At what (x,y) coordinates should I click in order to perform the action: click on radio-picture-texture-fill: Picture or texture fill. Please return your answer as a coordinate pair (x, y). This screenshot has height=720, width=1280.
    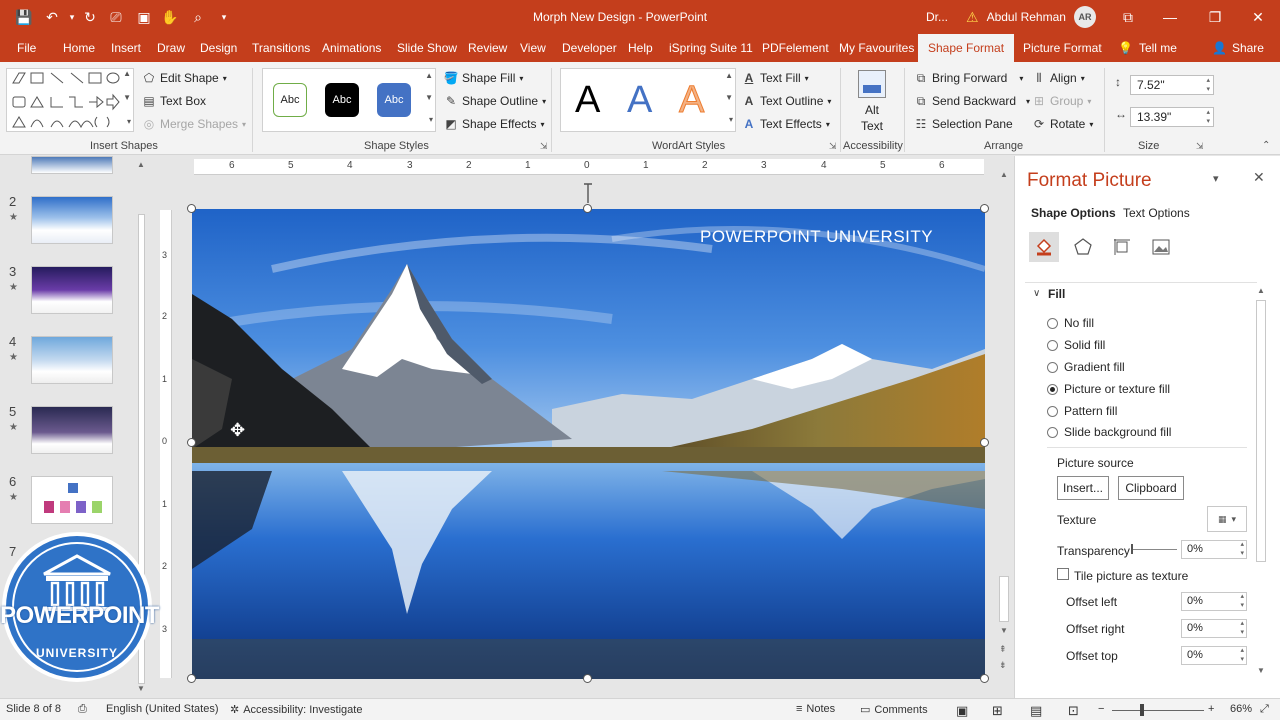
    Looking at the image, I should click on (1108, 389).